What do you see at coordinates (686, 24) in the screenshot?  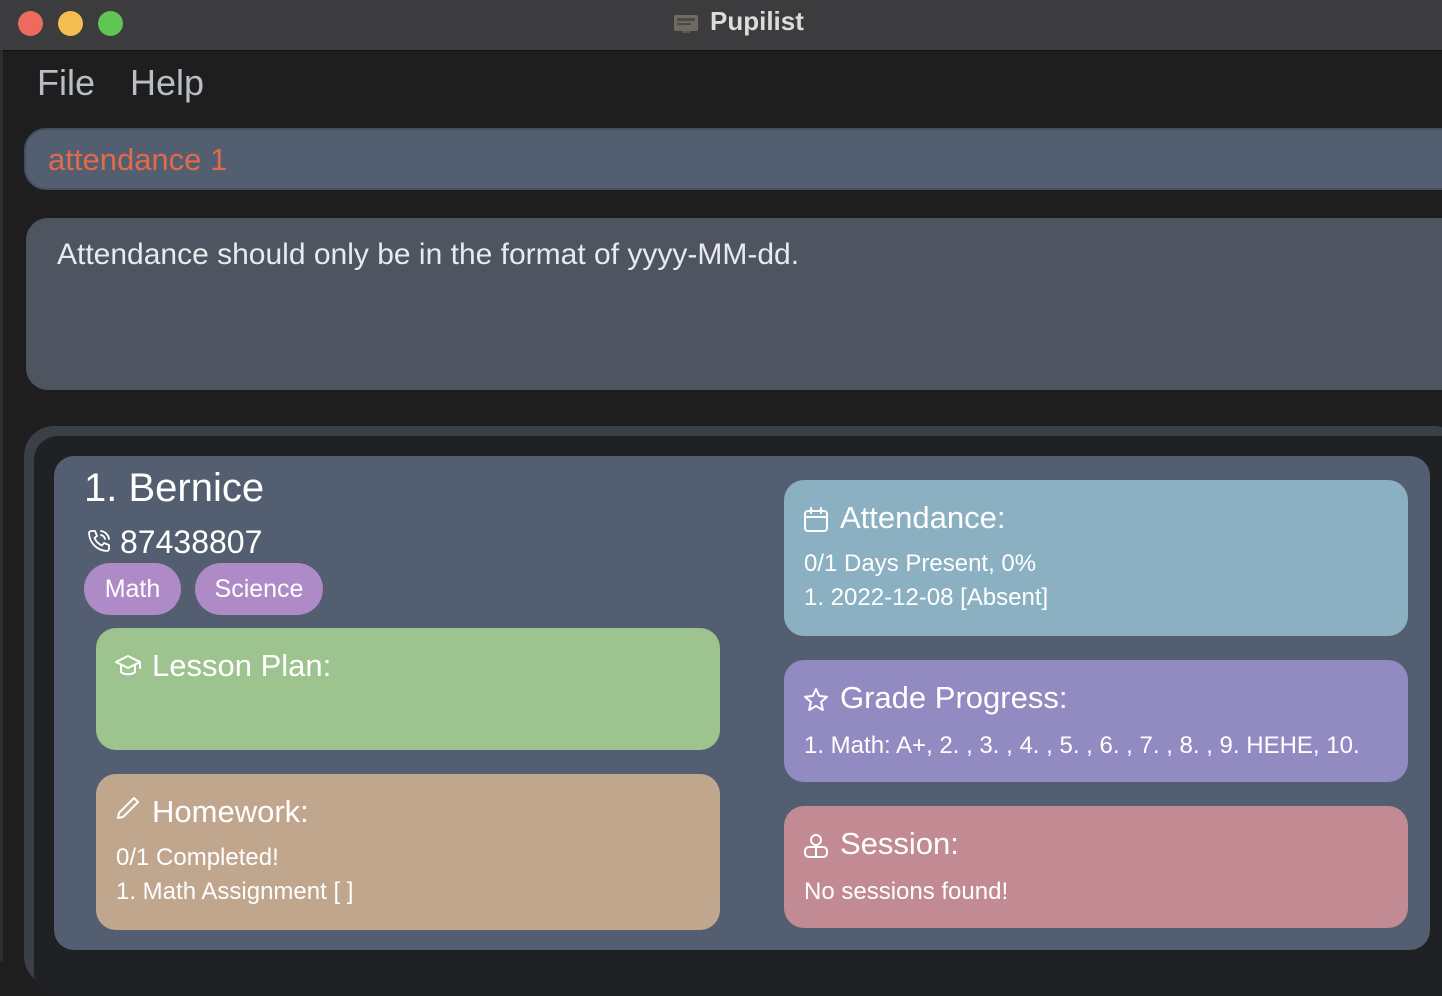 I see `app-logo-icon` at bounding box center [686, 24].